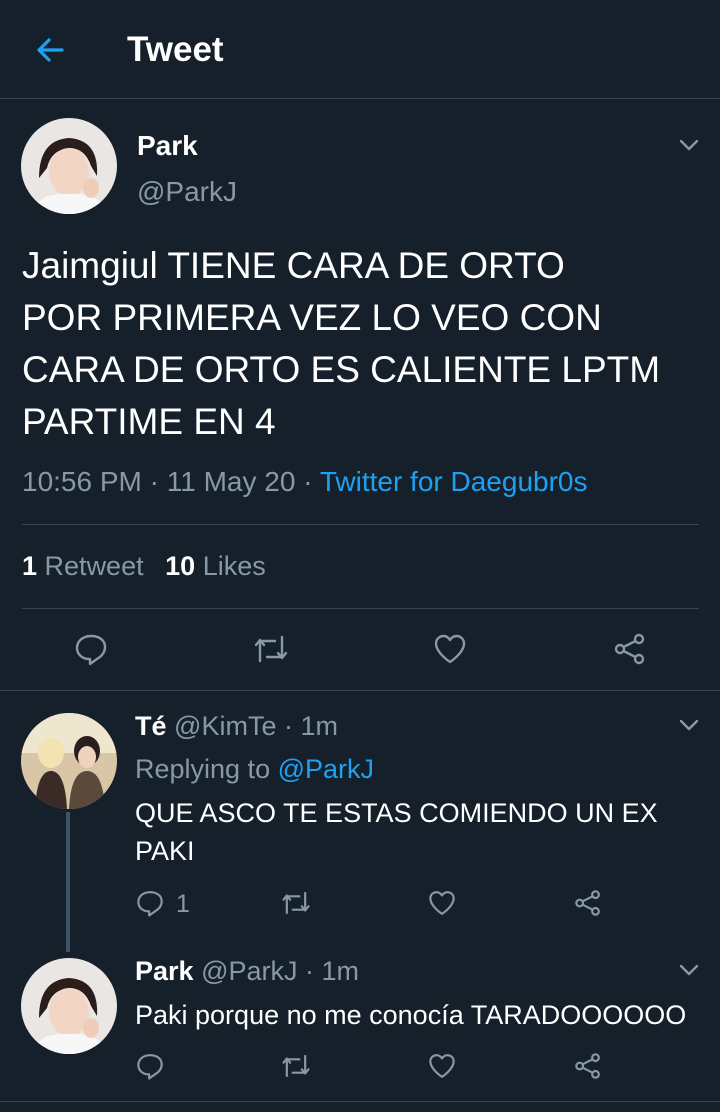 Image resolution: width=720 pixels, height=1112 pixels. What do you see at coordinates (30, 566) in the screenshot?
I see `retweets-count: 1` at bounding box center [30, 566].